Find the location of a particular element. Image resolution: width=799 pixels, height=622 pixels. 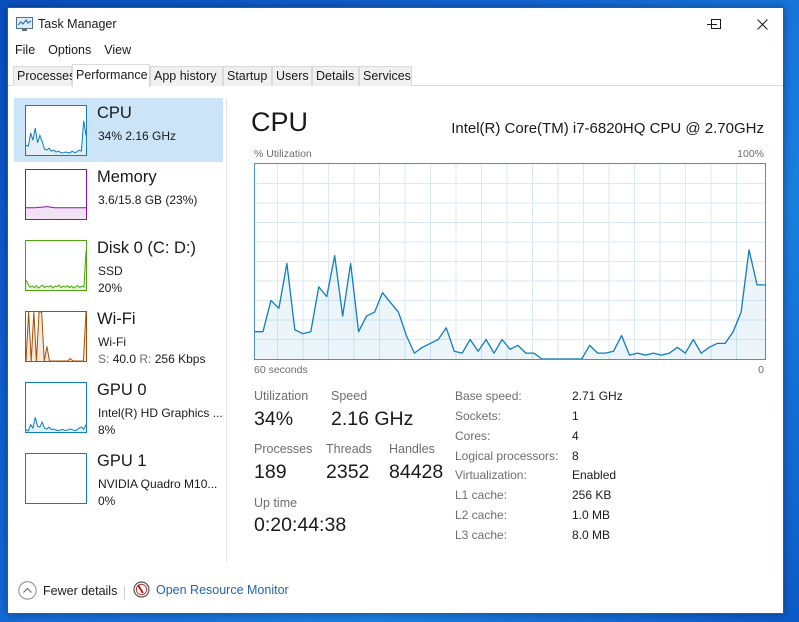

cpu-thumbnail-graph is located at coordinates (56, 130).